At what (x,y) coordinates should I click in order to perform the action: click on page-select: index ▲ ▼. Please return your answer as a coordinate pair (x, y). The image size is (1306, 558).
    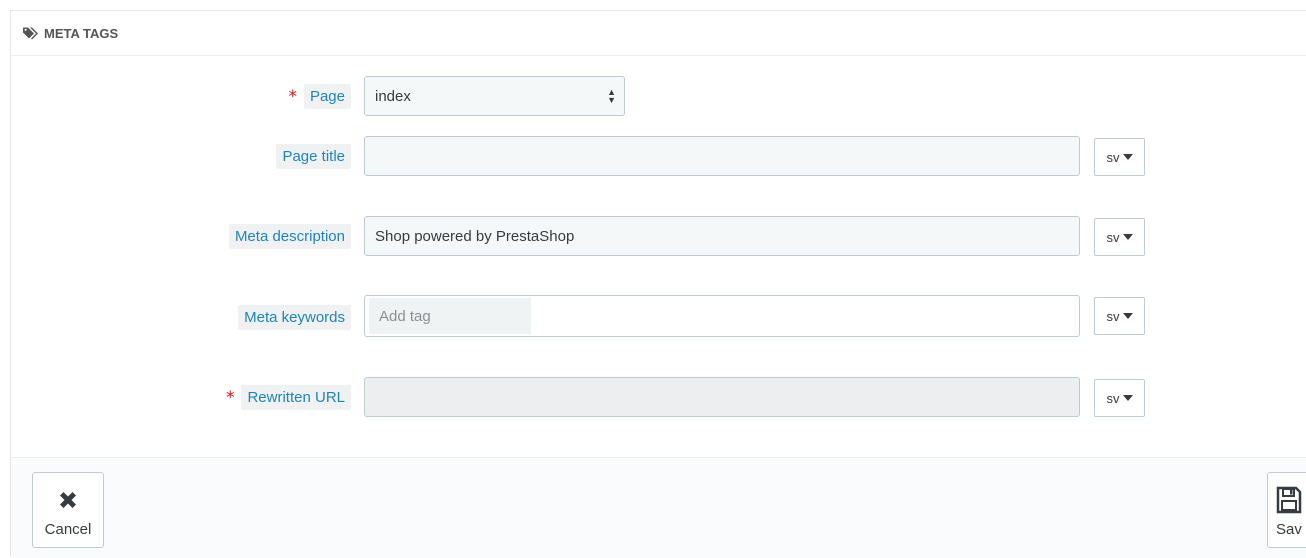
    Looking at the image, I should click on (494, 96).